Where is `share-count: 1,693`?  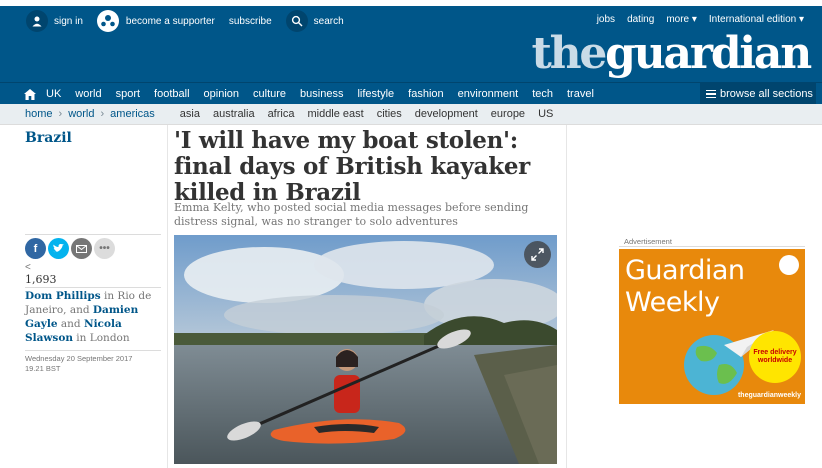 share-count: 1,693 is located at coordinates (41, 279).